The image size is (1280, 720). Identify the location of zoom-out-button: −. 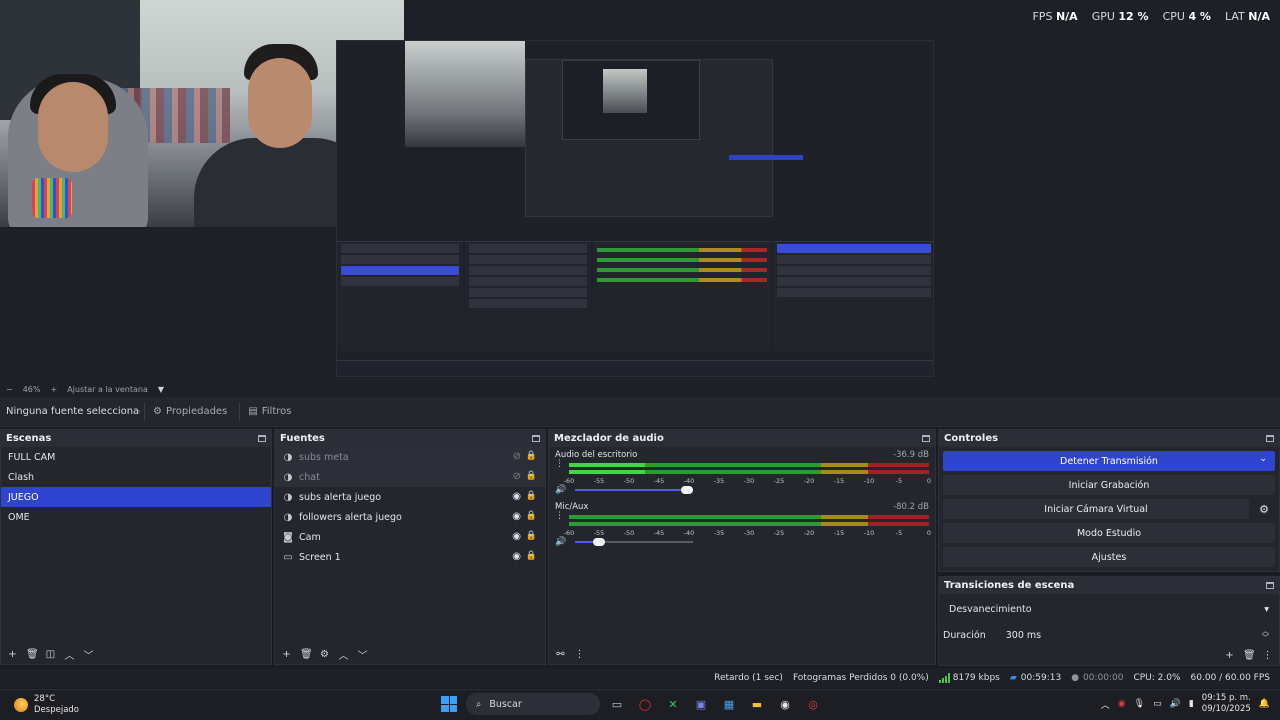
(9, 389).